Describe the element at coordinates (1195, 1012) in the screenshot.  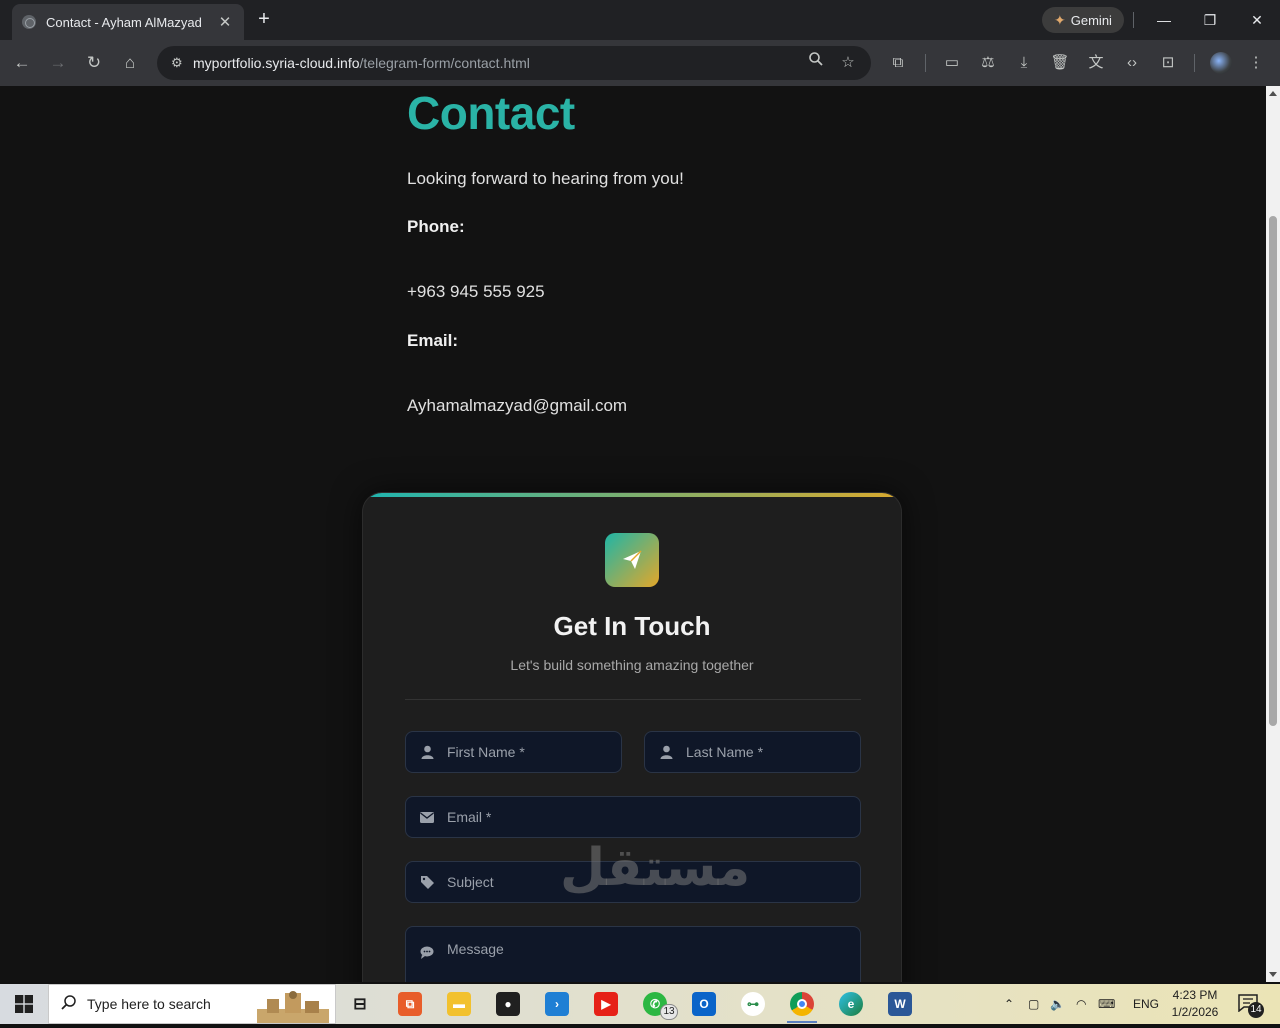
I see `clock-date: 1/2/2026` at that location.